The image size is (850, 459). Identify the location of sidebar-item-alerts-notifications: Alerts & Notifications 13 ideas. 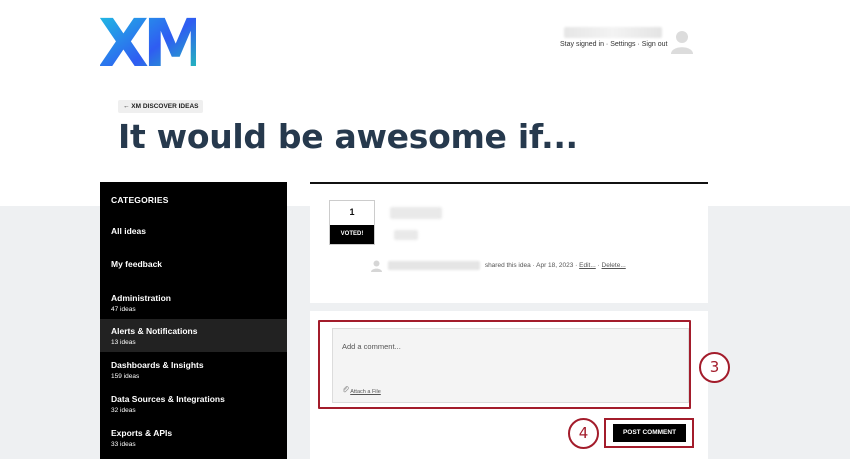
(193, 335).